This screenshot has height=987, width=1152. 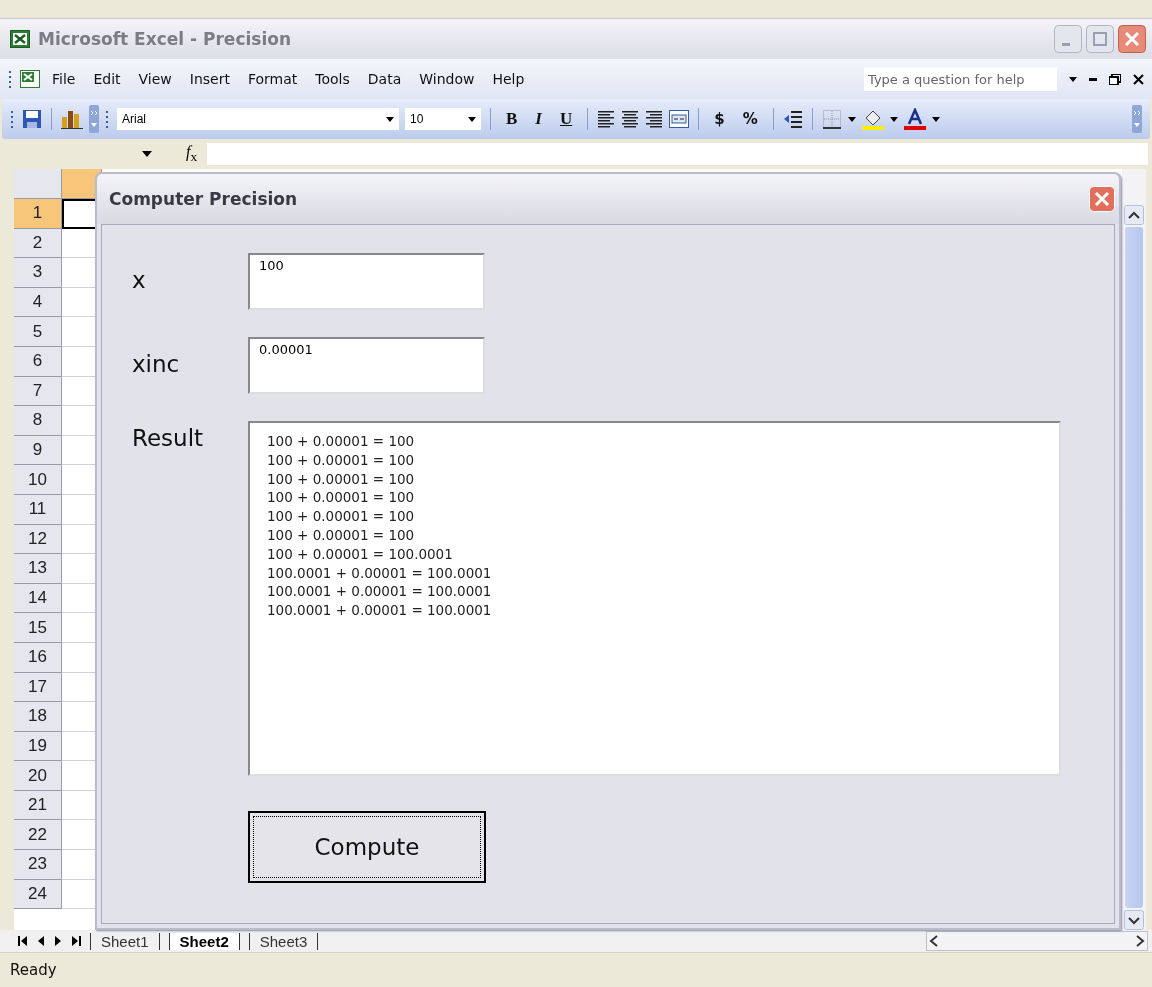 What do you see at coordinates (38, 865) in the screenshot?
I see `row-header: 23` at bounding box center [38, 865].